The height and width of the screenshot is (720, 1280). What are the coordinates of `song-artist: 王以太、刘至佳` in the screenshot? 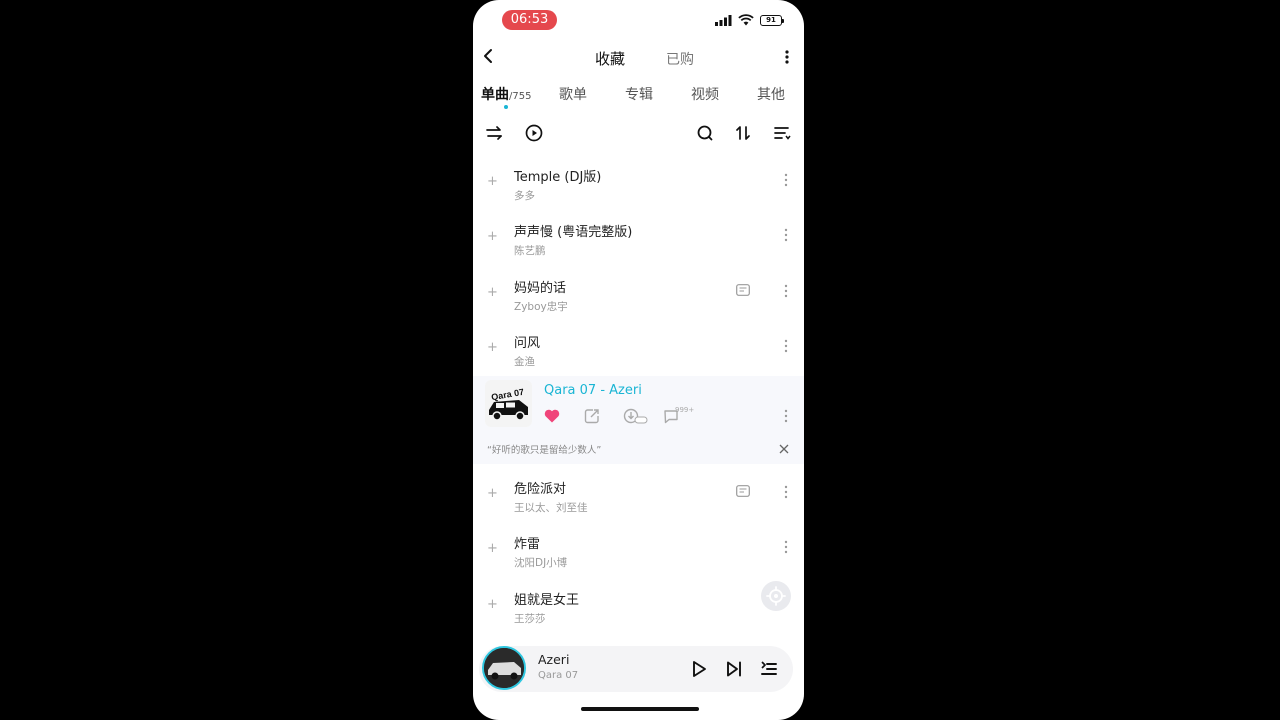 It's located at (551, 508).